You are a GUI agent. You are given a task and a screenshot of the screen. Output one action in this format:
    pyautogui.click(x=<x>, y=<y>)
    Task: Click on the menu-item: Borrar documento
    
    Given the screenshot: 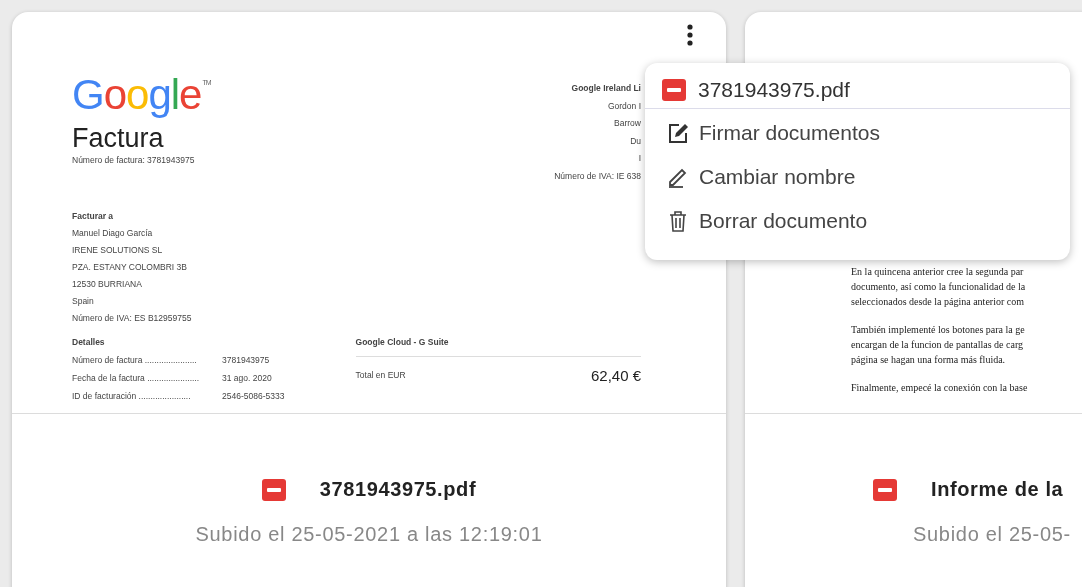 What is the action you would take?
    pyautogui.click(x=857, y=221)
    